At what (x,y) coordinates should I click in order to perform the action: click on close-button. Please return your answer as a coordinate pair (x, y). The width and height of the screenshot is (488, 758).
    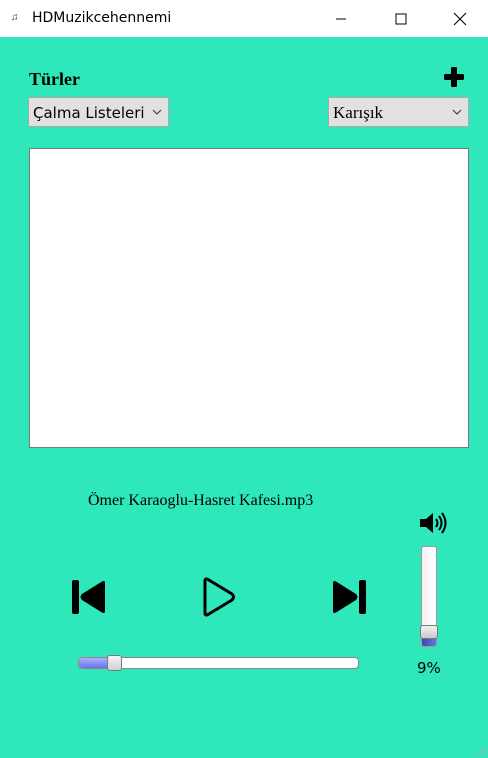
    Looking at the image, I should click on (460, 18).